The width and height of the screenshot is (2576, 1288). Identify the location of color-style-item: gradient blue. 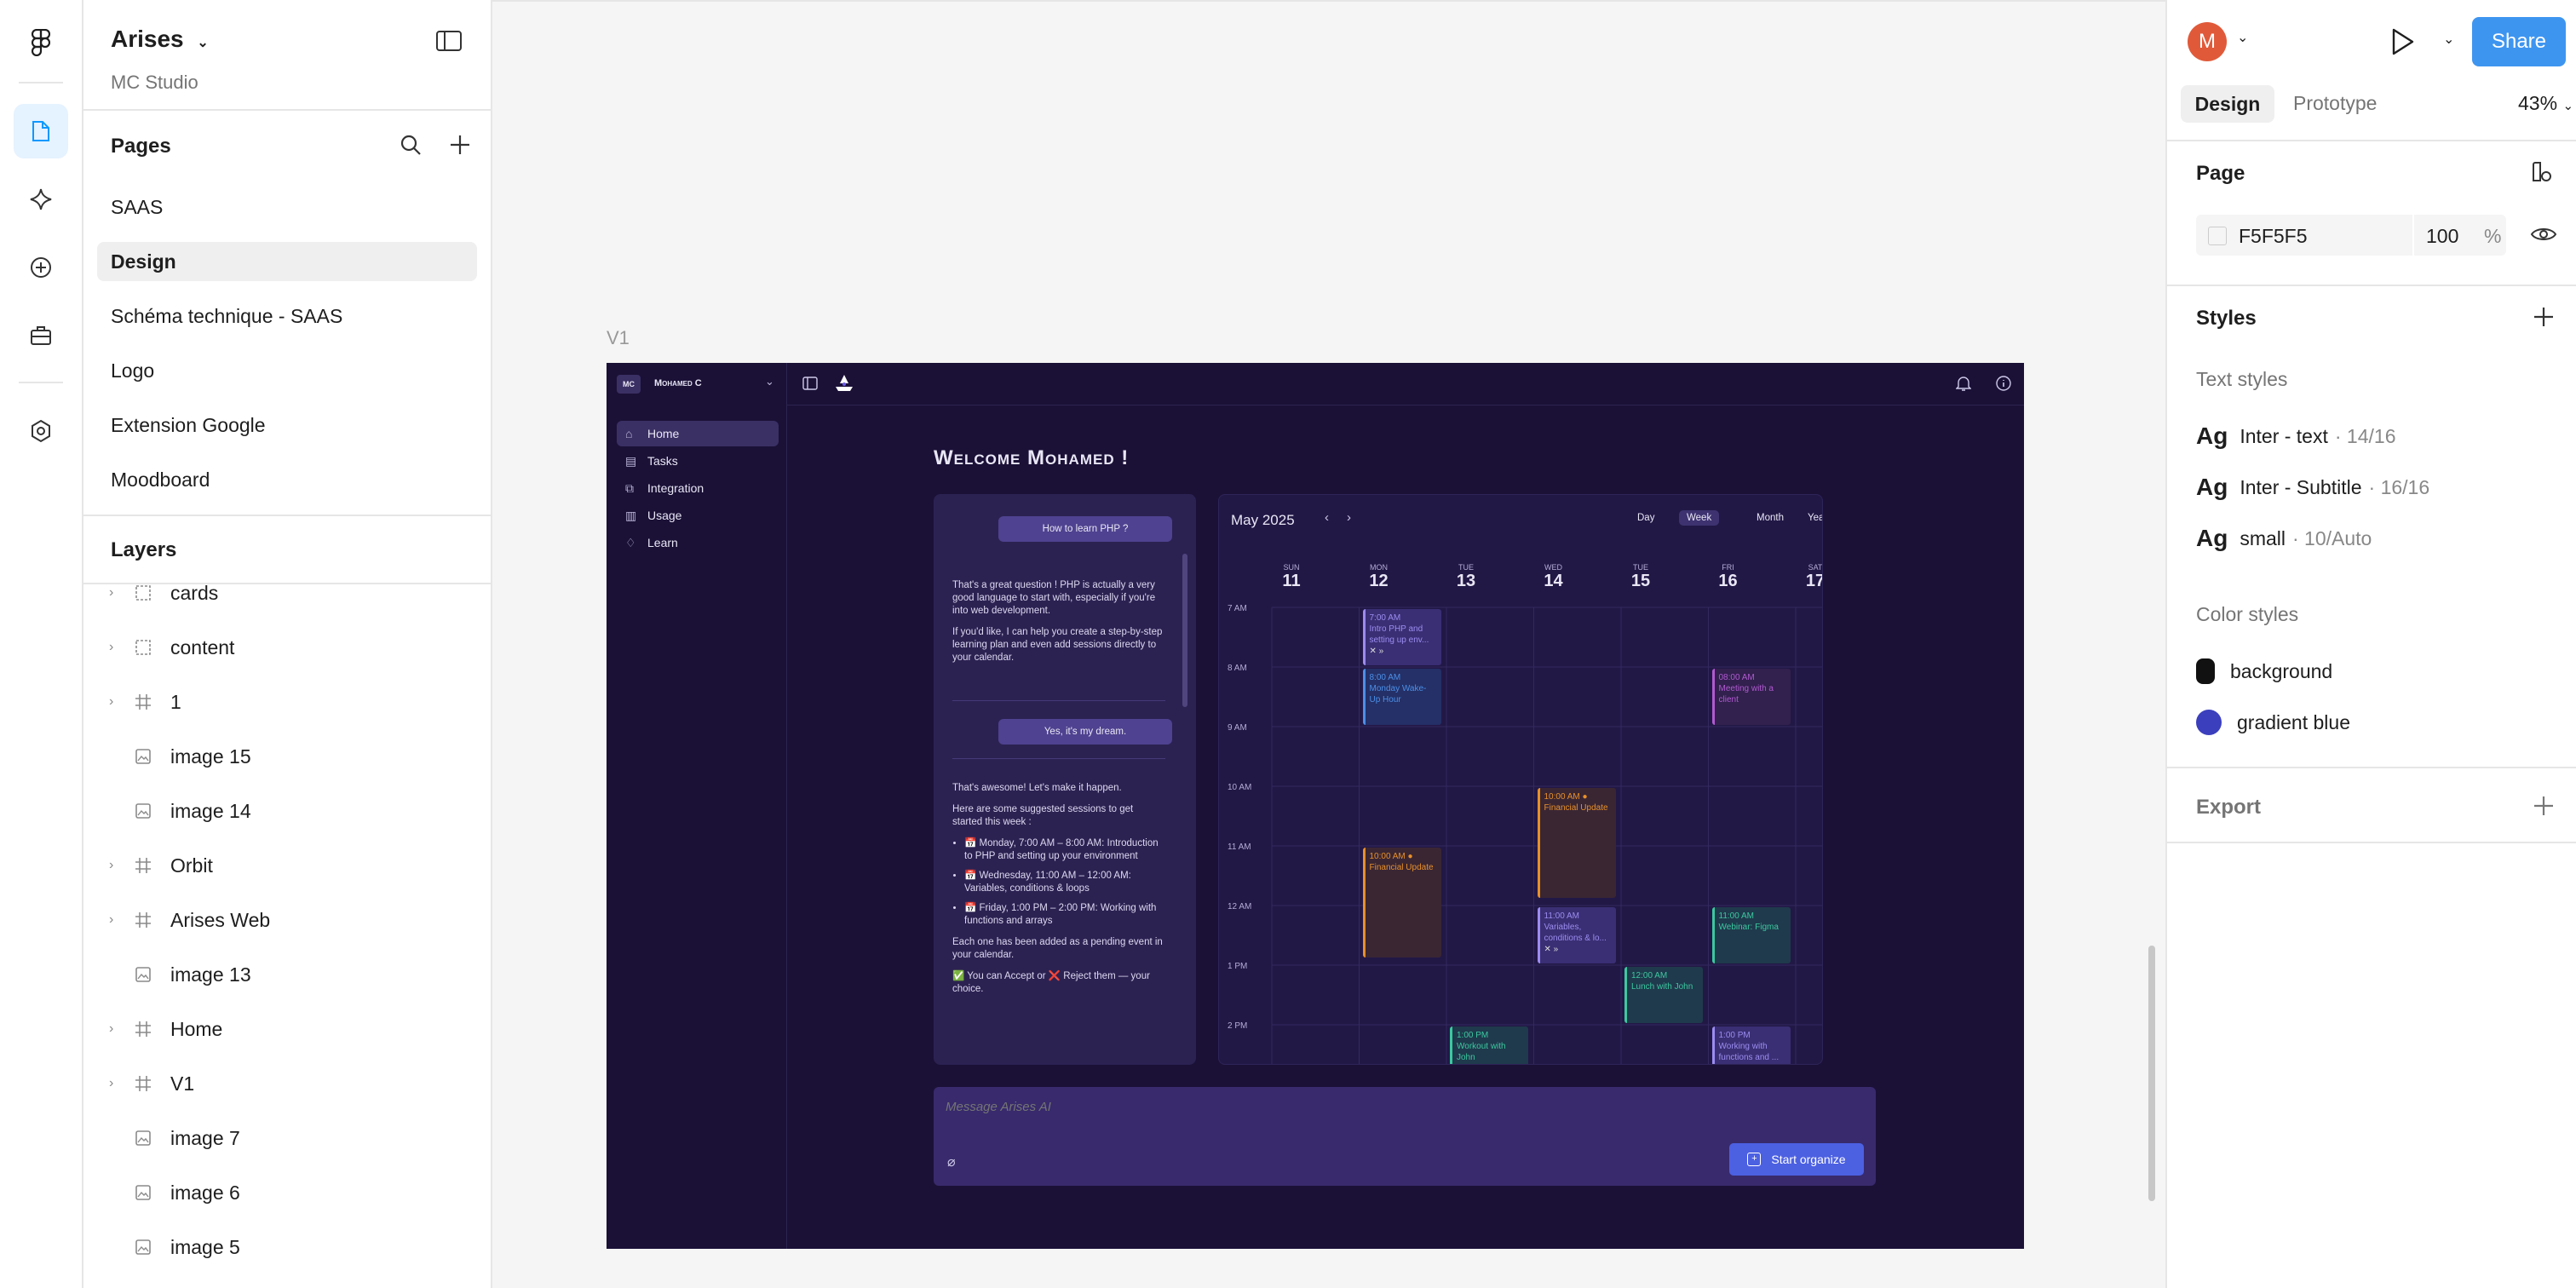
(2273, 722).